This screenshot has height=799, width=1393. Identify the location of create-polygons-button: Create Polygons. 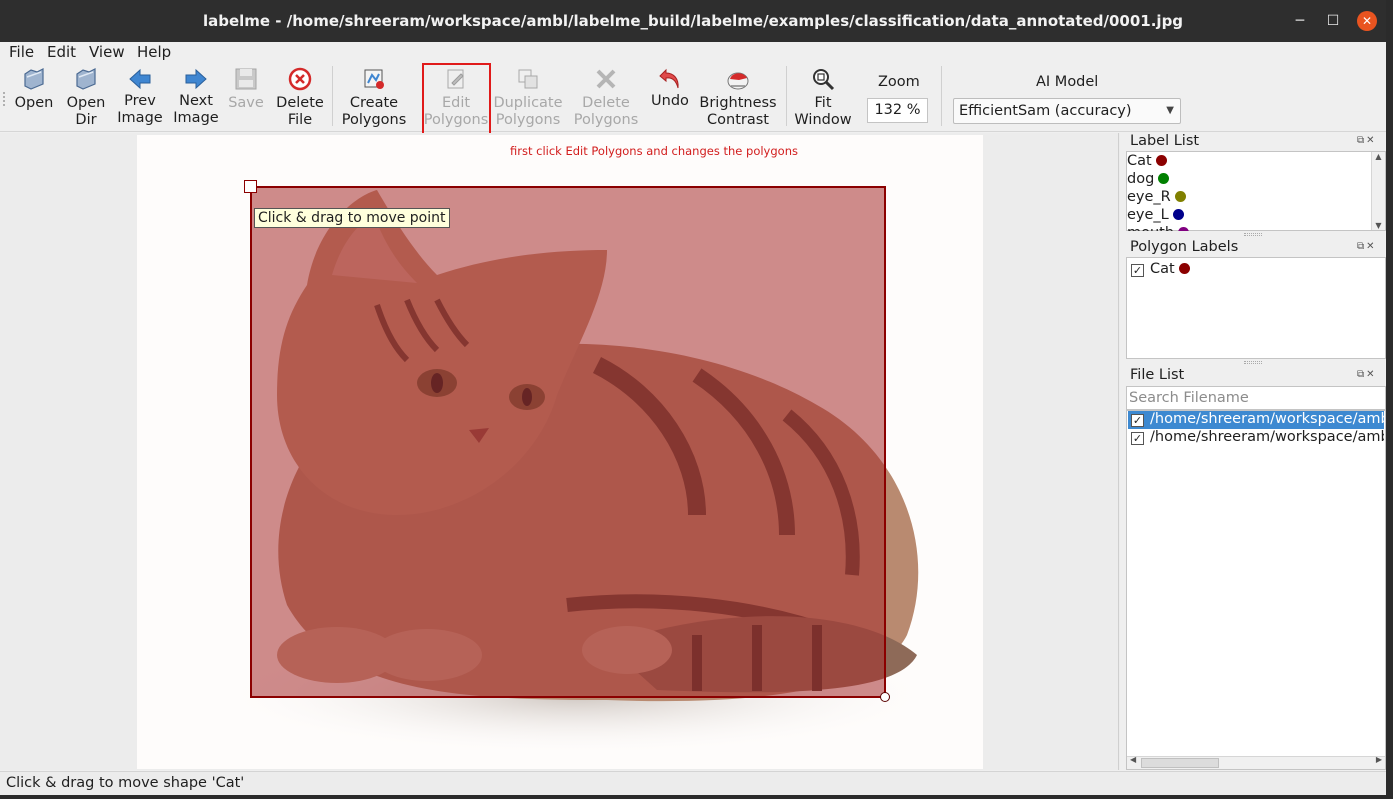
(374, 95).